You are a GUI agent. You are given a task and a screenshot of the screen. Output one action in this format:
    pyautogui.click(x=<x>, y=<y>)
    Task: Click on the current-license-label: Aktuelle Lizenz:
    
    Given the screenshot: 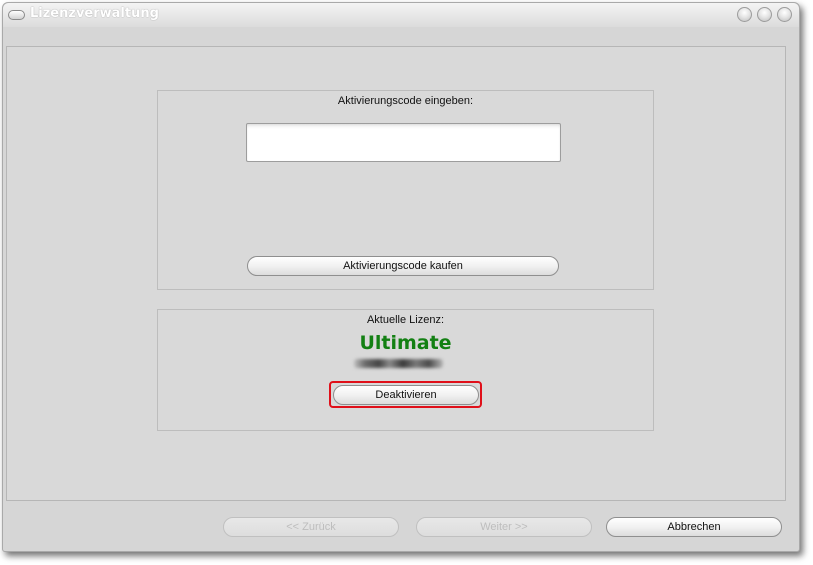 What is the action you would take?
    pyautogui.click(x=405, y=320)
    